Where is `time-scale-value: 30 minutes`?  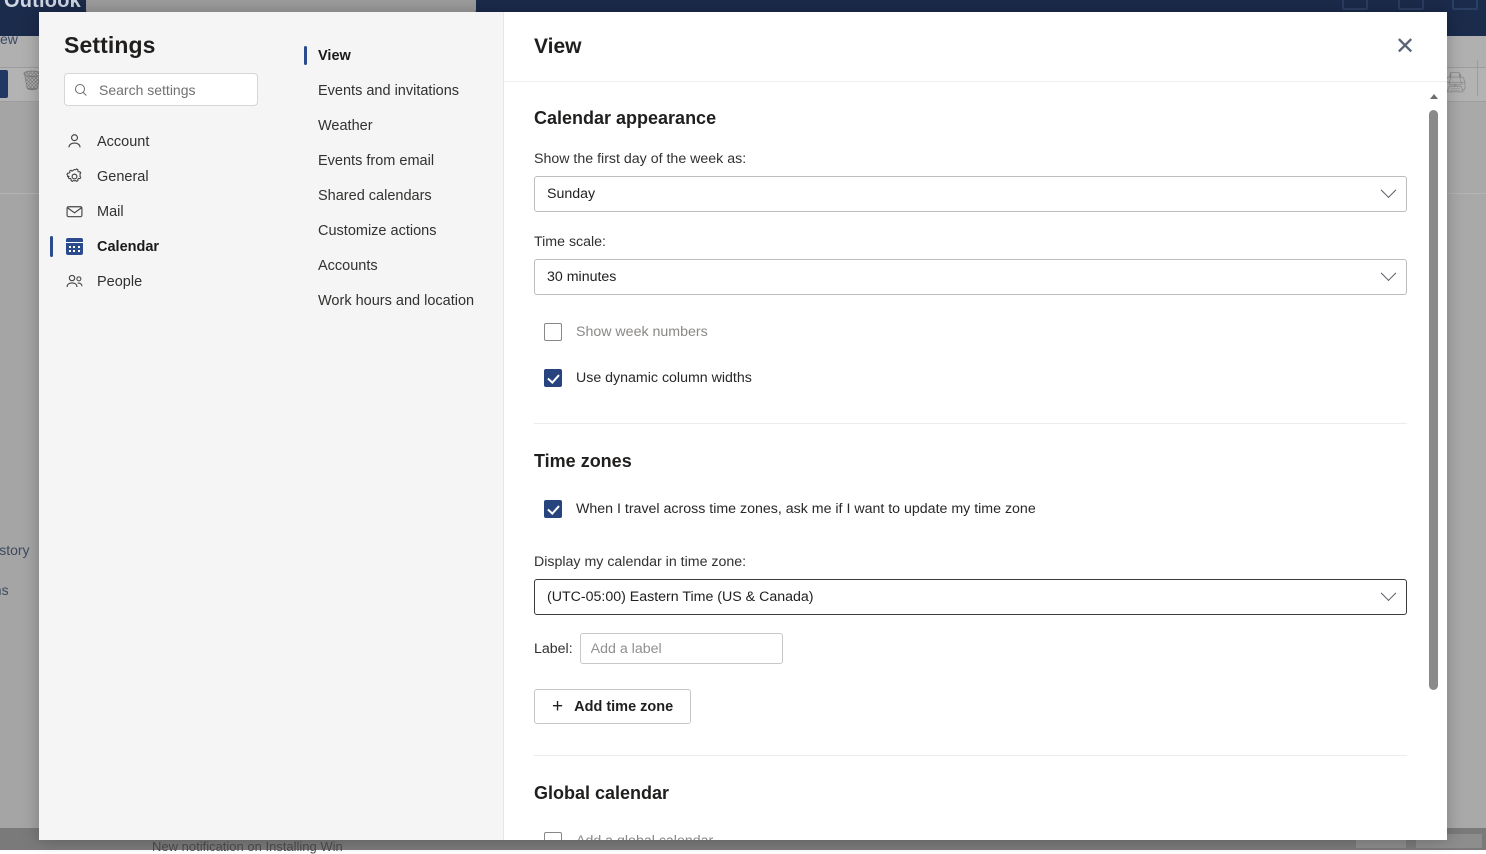 time-scale-value: 30 minutes is located at coordinates (965, 277).